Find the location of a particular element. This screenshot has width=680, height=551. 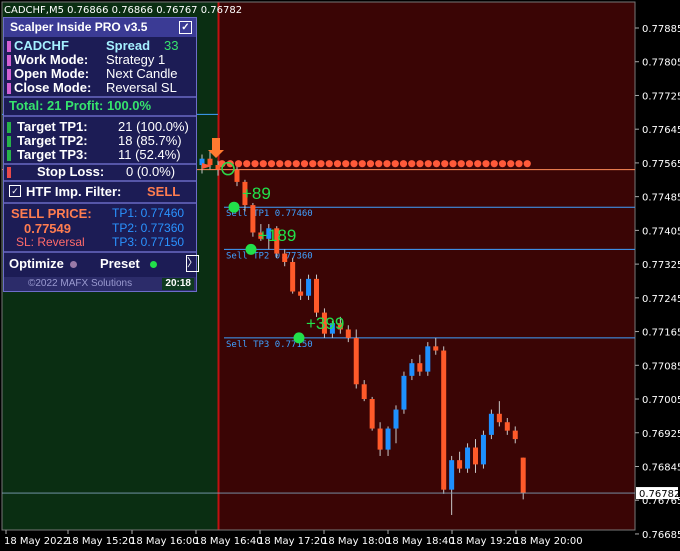

preset-button: Preset is located at coordinates (128, 264).